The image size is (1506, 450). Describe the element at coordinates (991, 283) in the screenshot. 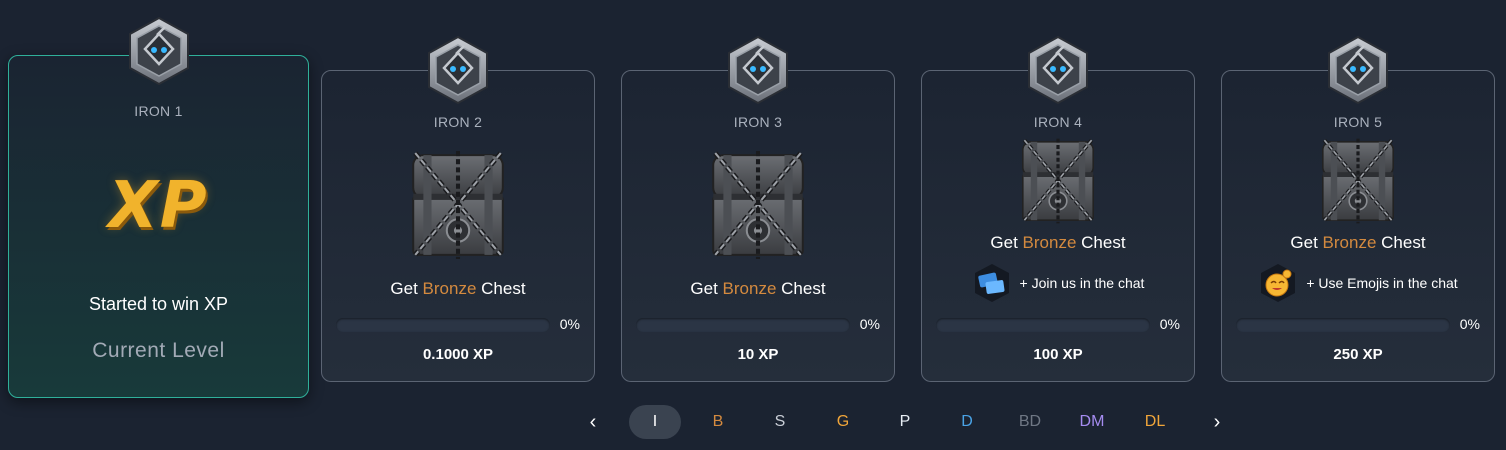

I see `chat-tickets-icon` at that location.